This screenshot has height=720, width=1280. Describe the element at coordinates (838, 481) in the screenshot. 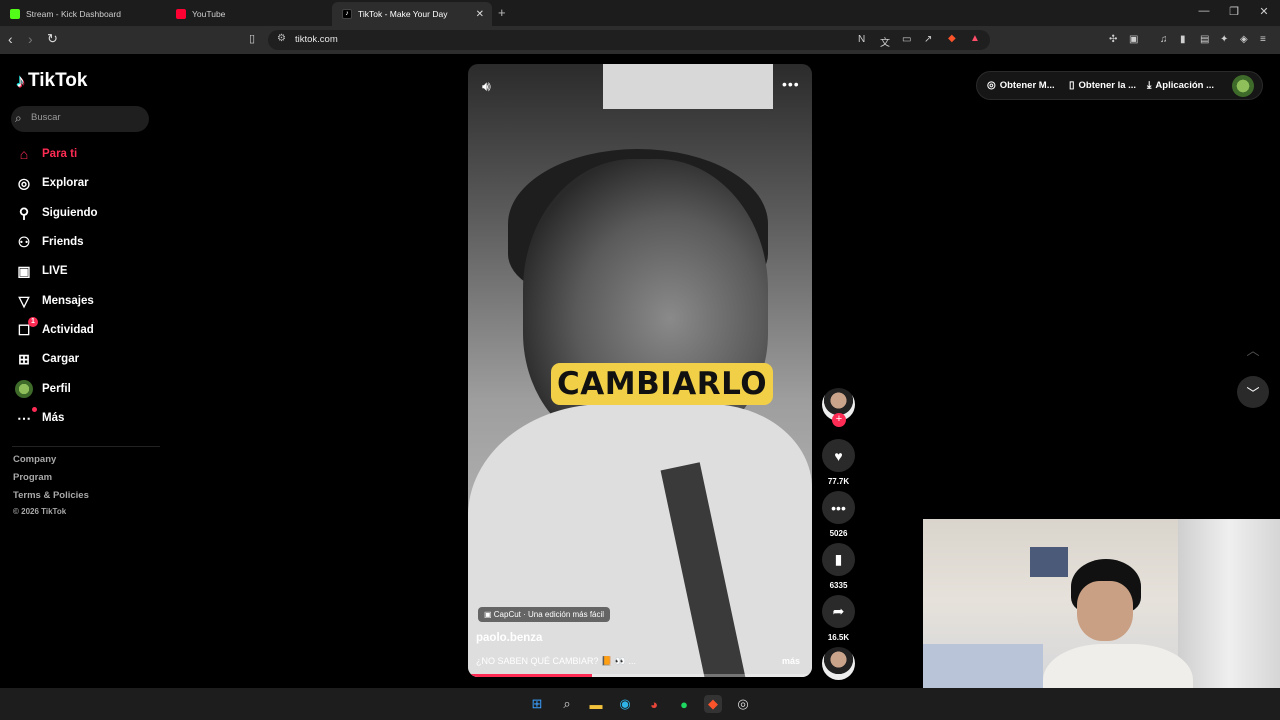

I see `like-count: 77.7K` at that location.